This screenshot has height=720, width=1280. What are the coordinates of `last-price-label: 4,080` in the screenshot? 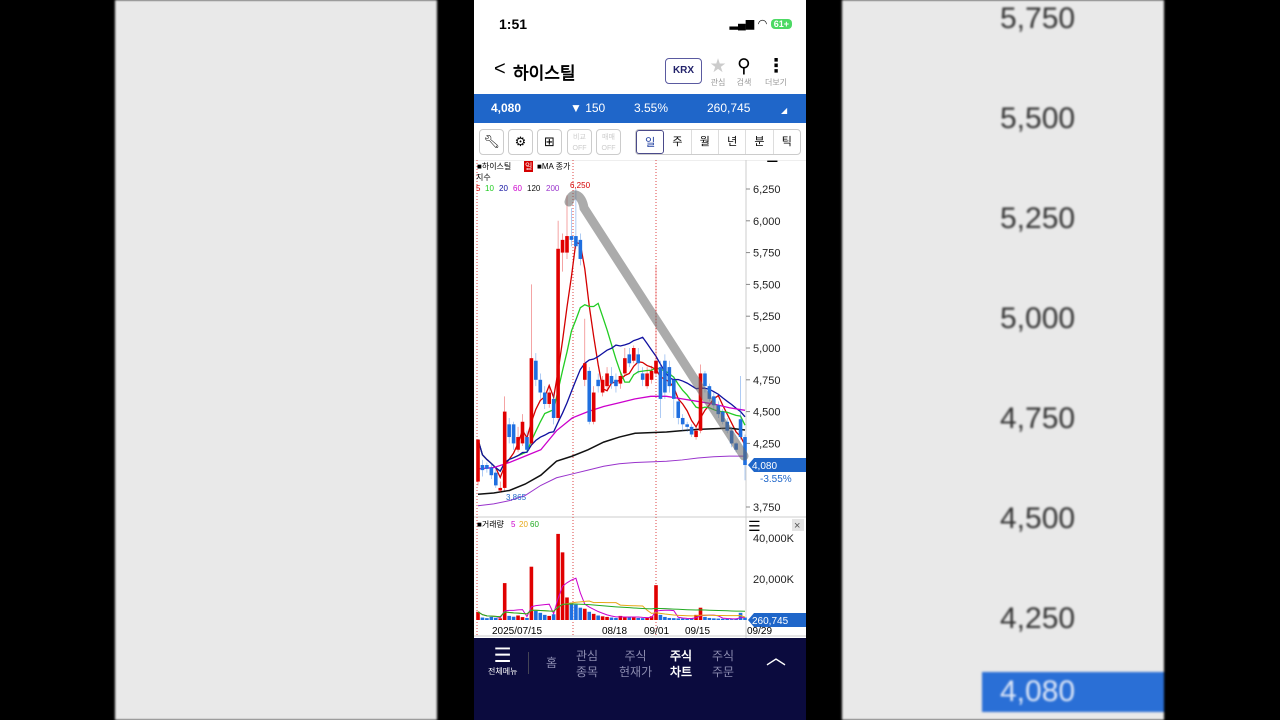 It's located at (764, 466).